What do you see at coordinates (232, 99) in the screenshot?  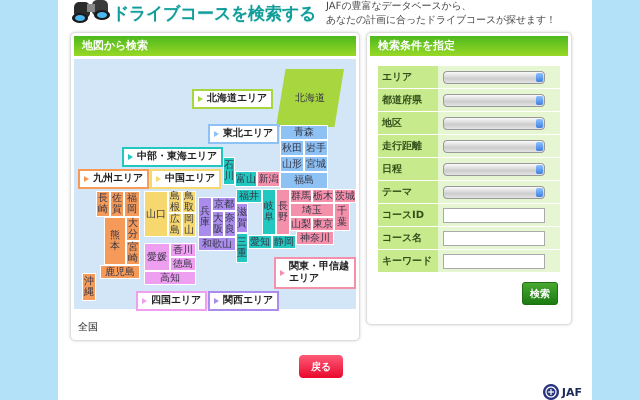 I see `area-link: 北海道エリア` at bounding box center [232, 99].